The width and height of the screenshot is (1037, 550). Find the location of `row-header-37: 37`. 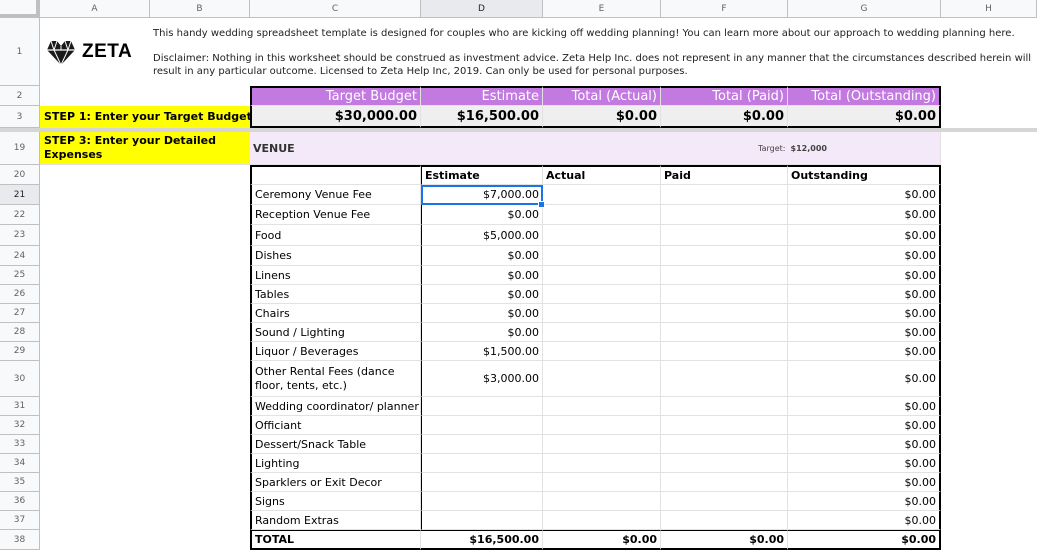

row-header-37: 37 is located at coordinates (20, 520).